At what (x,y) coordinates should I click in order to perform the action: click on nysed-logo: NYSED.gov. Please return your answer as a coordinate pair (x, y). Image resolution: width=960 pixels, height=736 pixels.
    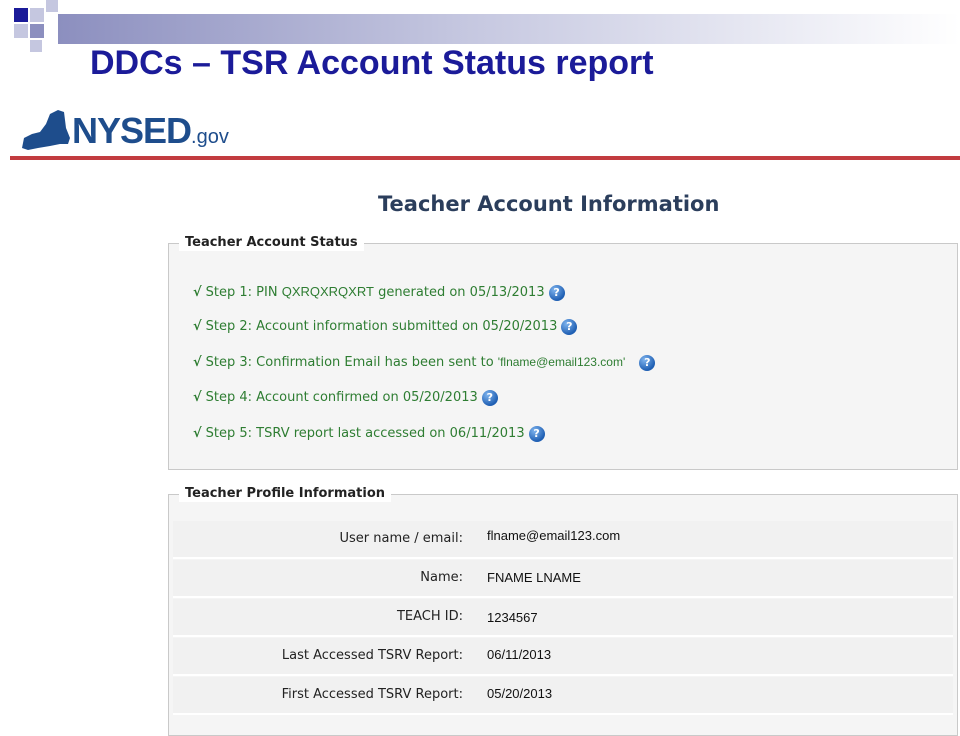
    Looking at the image, I should click on (130, 131).